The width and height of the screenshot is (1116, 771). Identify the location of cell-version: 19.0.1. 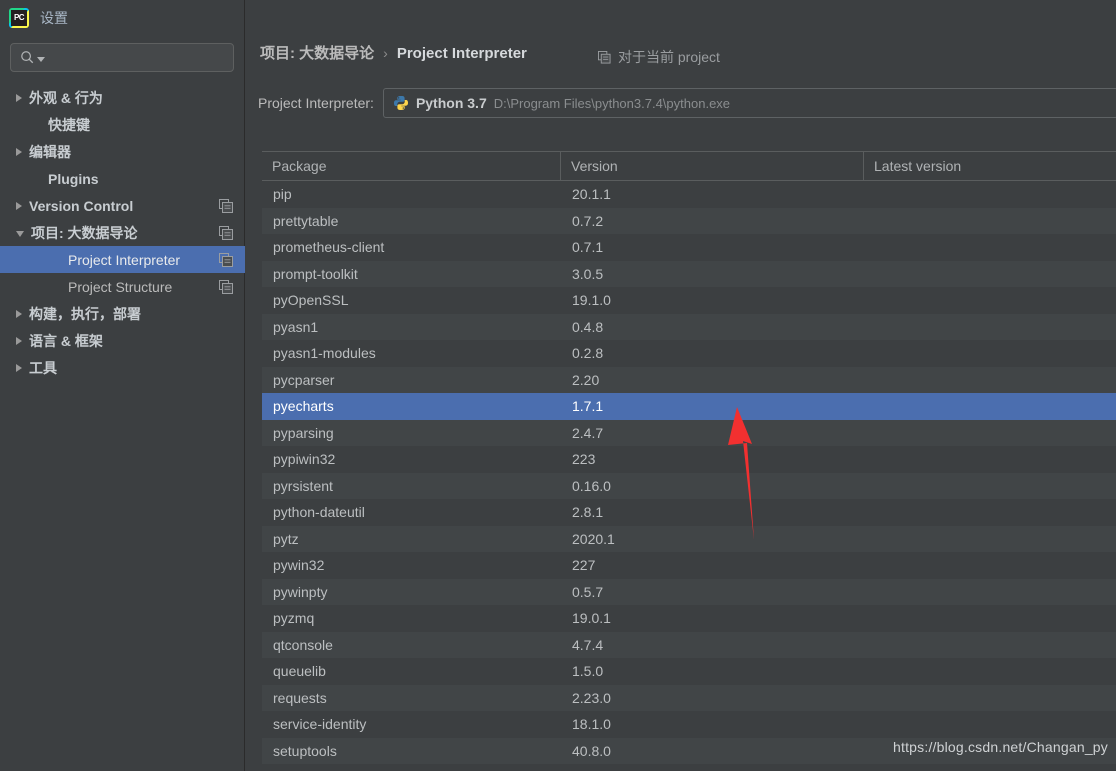
(591, 618).